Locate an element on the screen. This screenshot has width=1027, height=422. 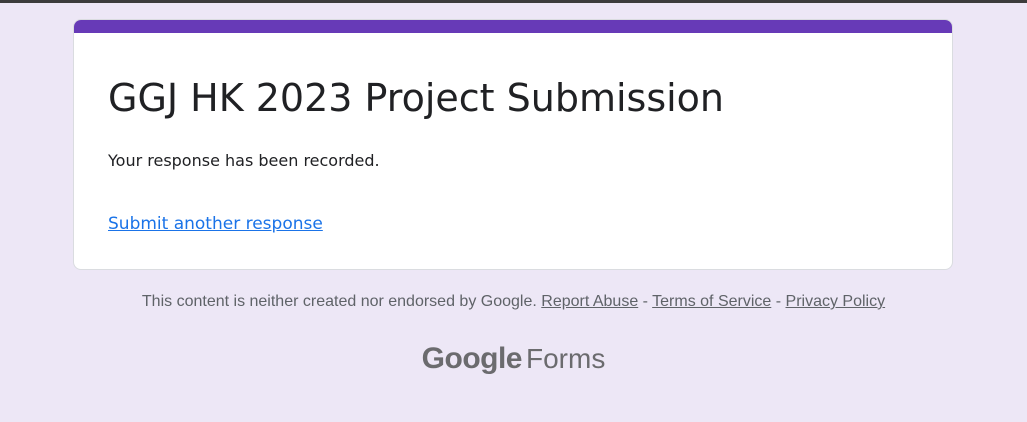
form-card-accent-bar is located at coordinates (513, 26).